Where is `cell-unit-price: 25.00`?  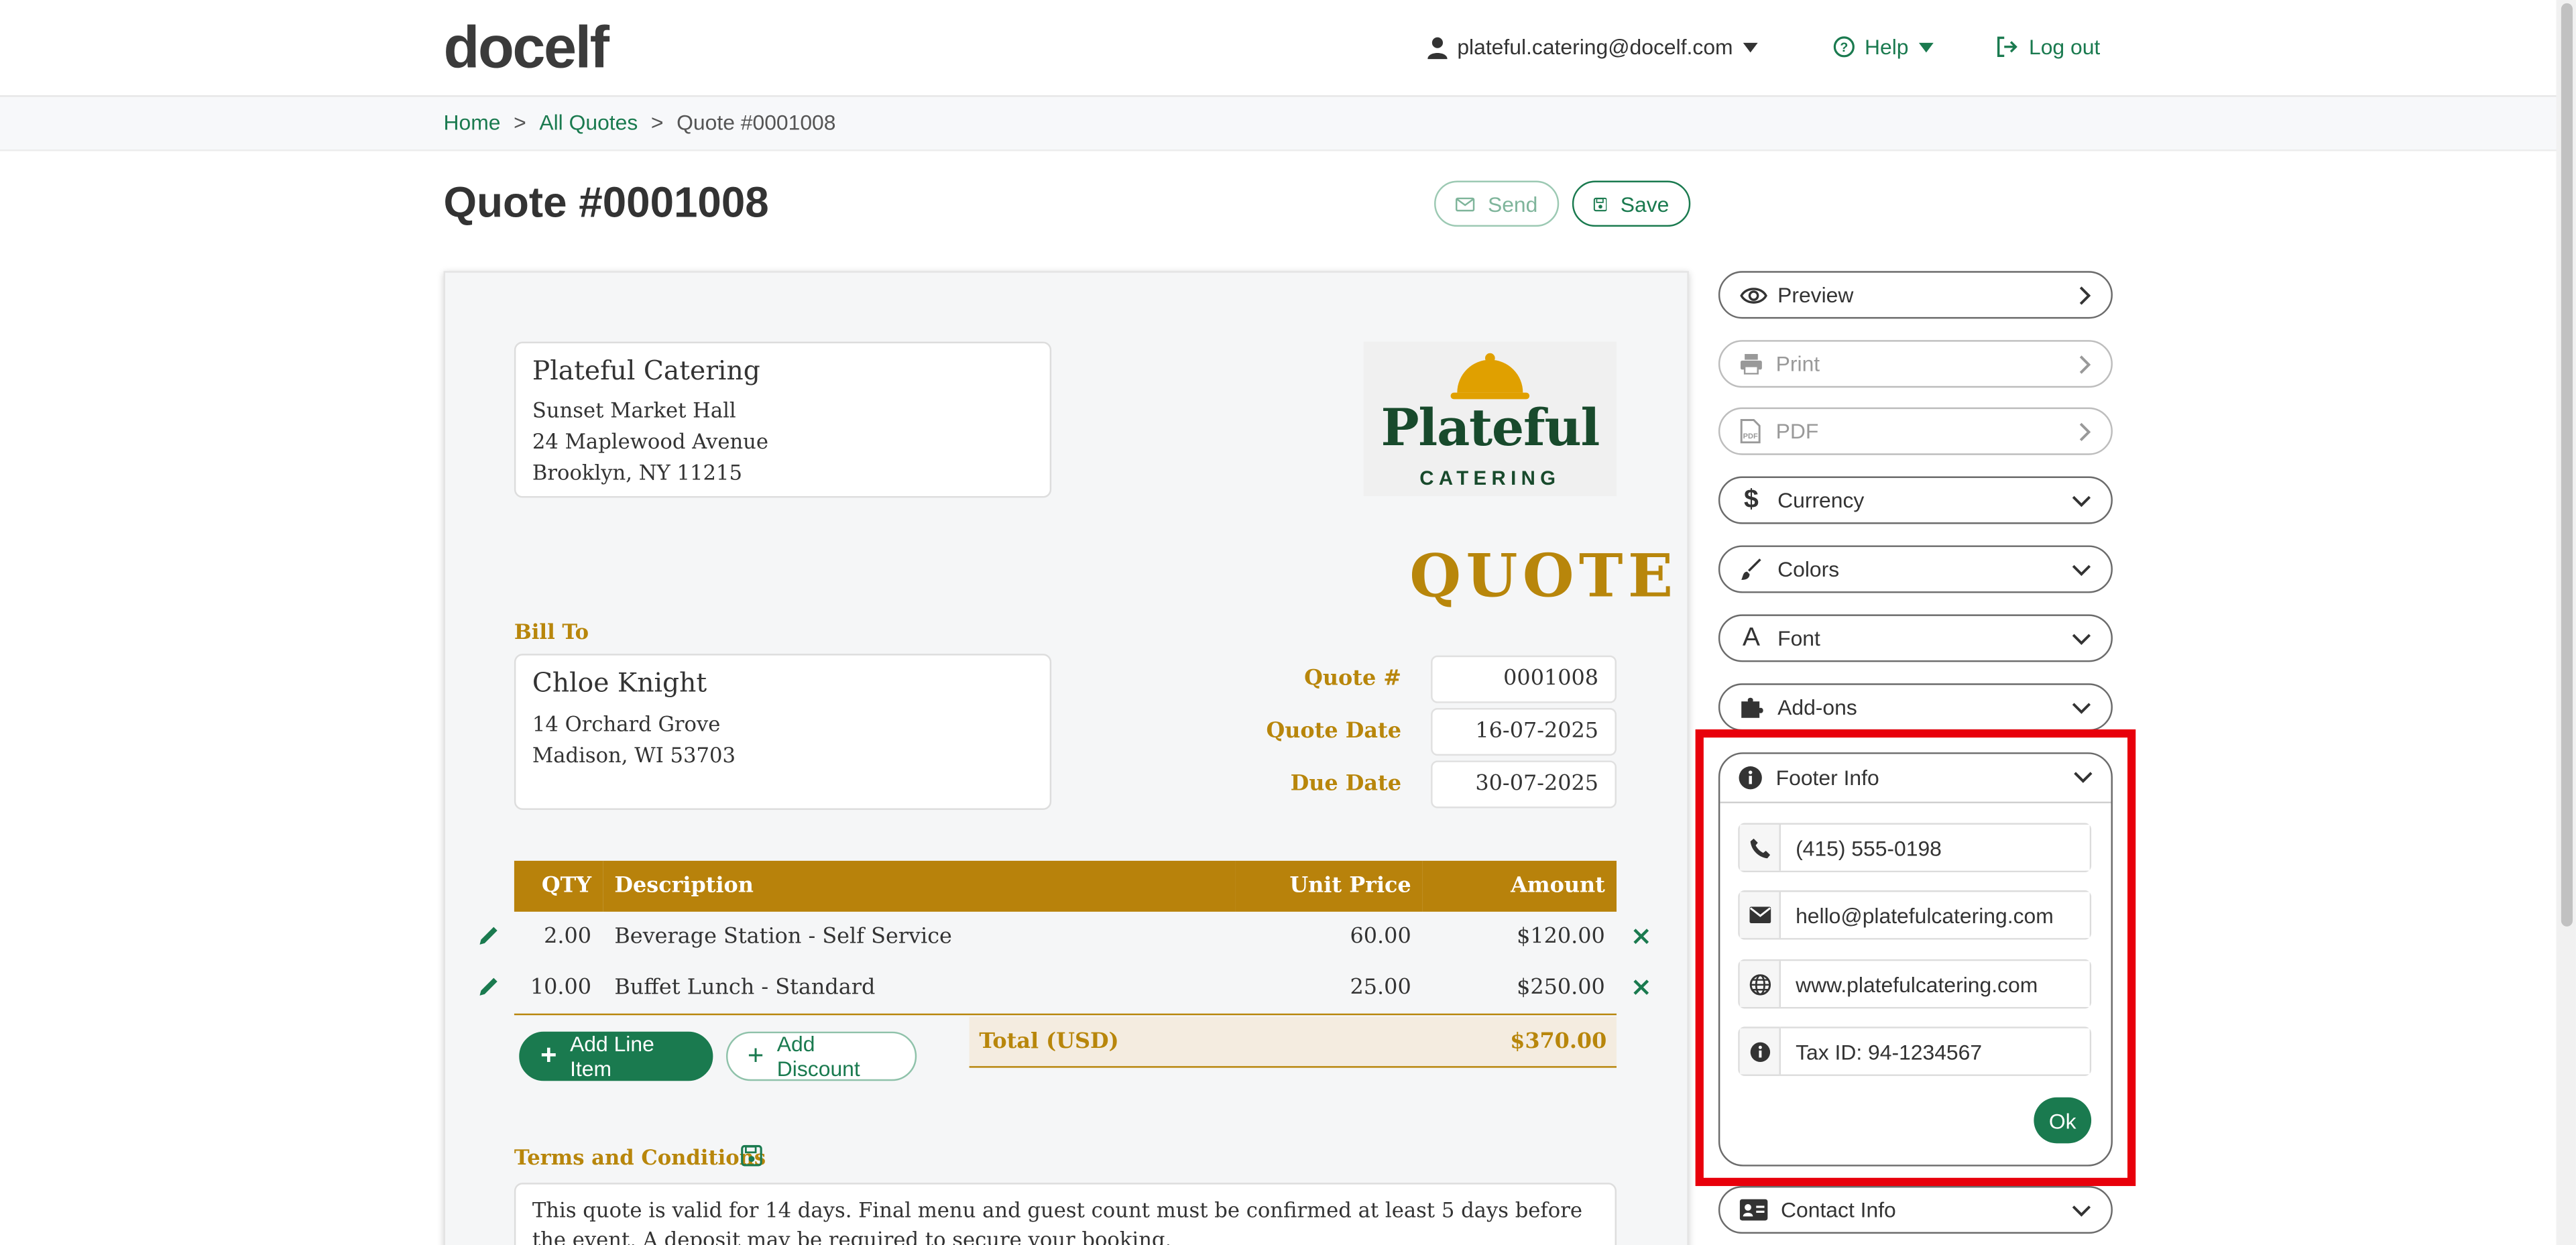
cell-unit-price: 25.00 is located at coordinates (1380, 988).